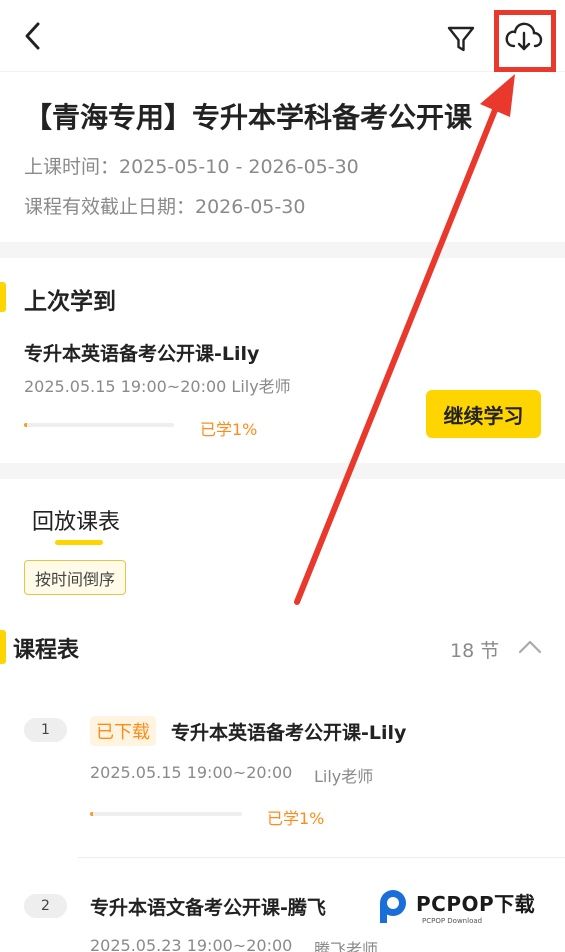 The width and height of the screenshot is (565, 952). Describe the element at coordinates (76, 520) in the screenshot. I see `tab-playback-schedule: 回放课表` at that location.